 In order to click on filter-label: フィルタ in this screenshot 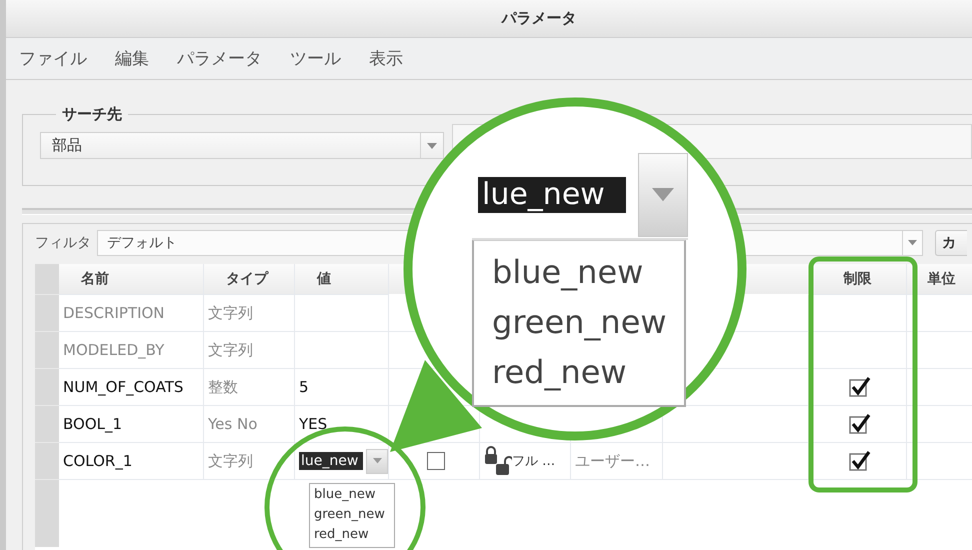, I will do `click(63, 243)`.